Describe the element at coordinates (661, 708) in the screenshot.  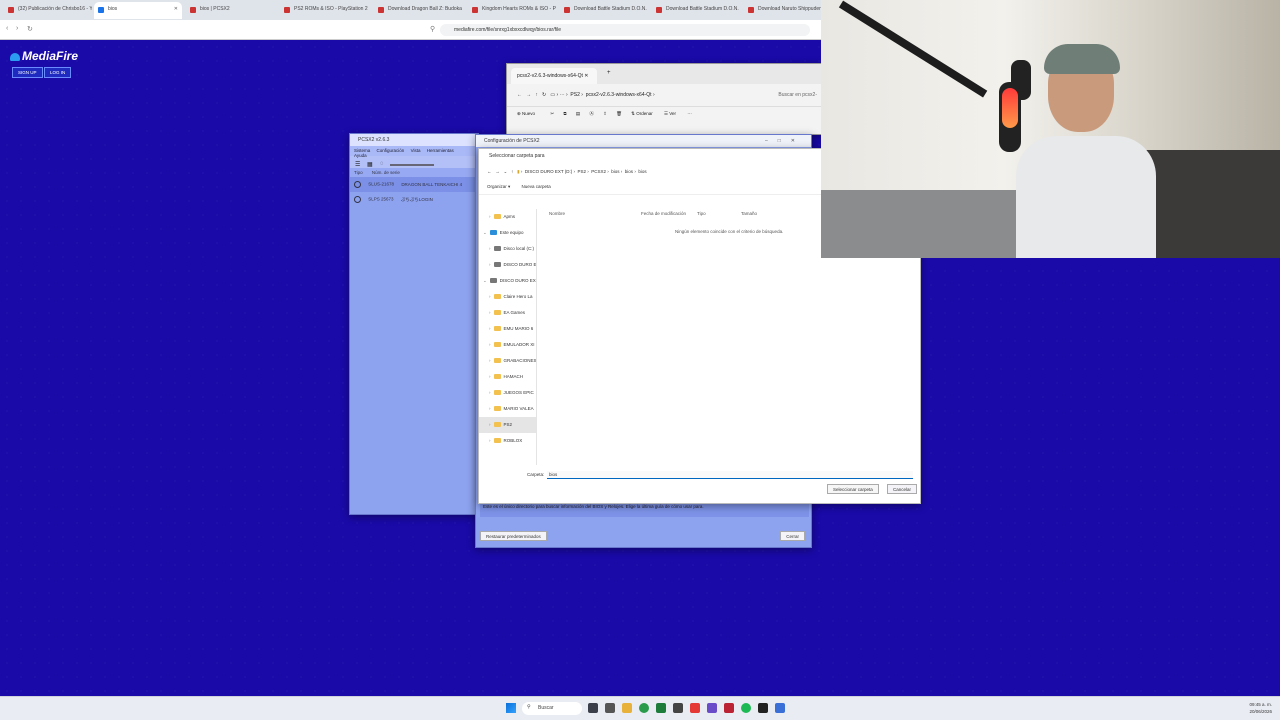
I see `excel-icon` at that location.